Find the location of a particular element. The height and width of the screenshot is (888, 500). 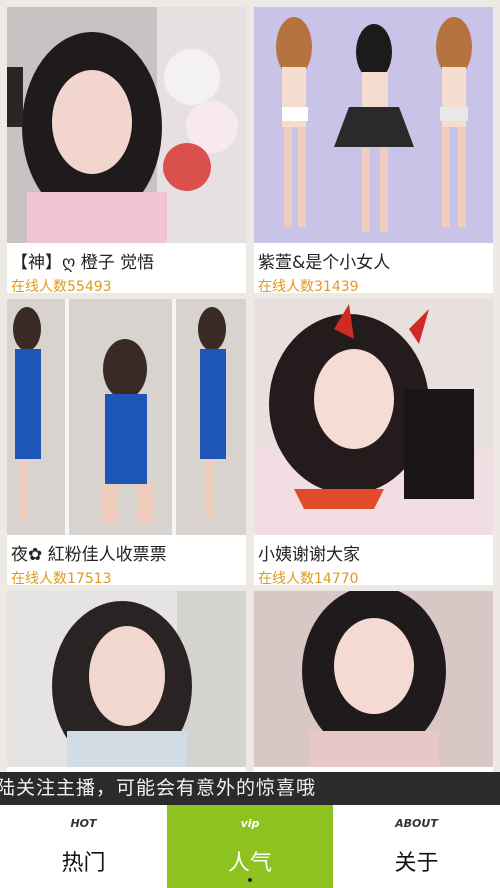

announcement-ticker: 陆关注主播，可能会有意外的惊喜哦 is located at coordinates (250, 788).